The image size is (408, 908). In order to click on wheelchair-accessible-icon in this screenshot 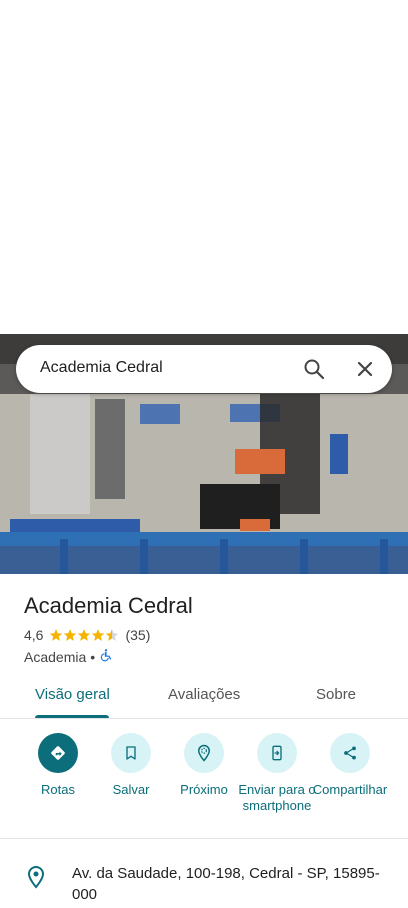, I will do `click(106, 656)`.